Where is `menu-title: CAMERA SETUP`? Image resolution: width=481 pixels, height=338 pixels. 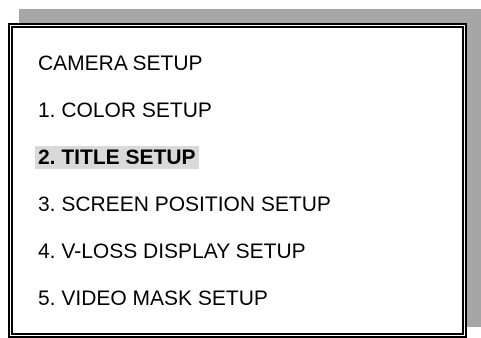
menu-title: CAMERA SETUP is located at coordinates (184, 64).